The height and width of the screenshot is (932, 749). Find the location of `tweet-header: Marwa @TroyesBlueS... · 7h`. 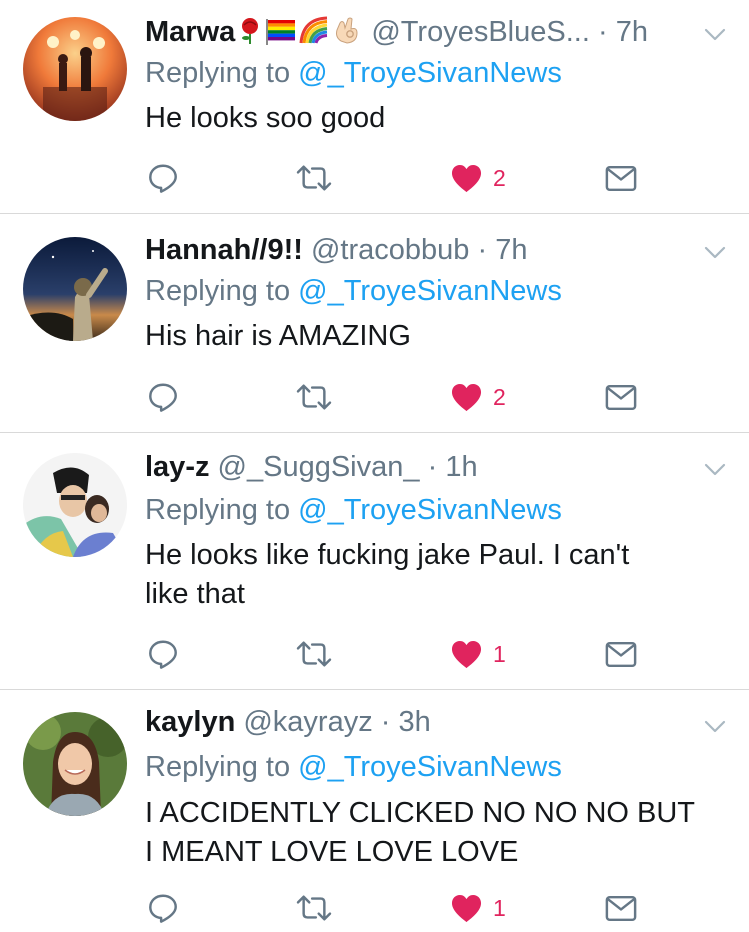

tweet-header: Marwa @TroyesBlueS... · 7h is located at coordinates (422, 32).